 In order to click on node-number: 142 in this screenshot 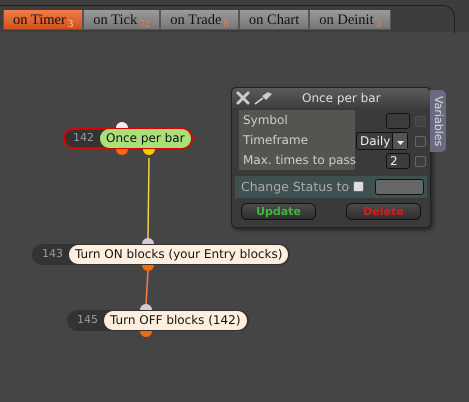, I will do `click(83, 138)`.